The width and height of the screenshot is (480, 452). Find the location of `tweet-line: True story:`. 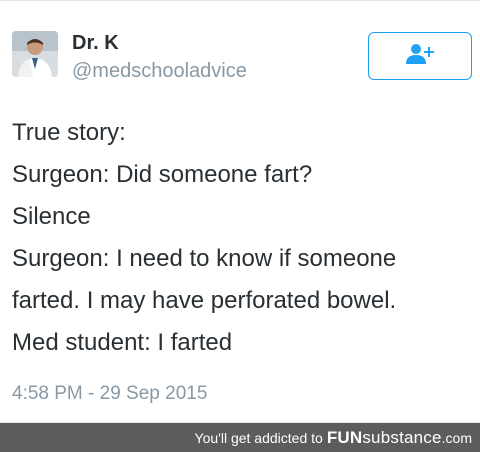

tweet-line: True story: is located at coordinates (69, 132).